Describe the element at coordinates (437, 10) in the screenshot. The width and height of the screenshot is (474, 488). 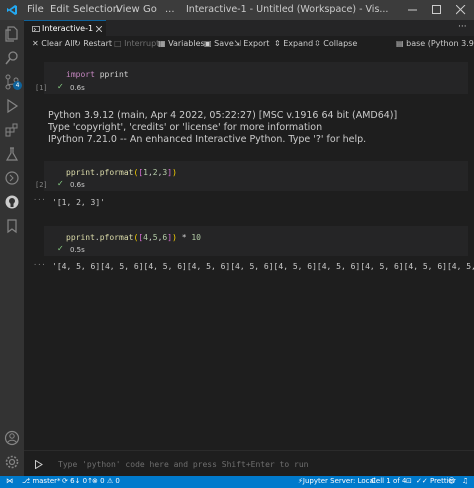
I see `restore-icon` at that location.